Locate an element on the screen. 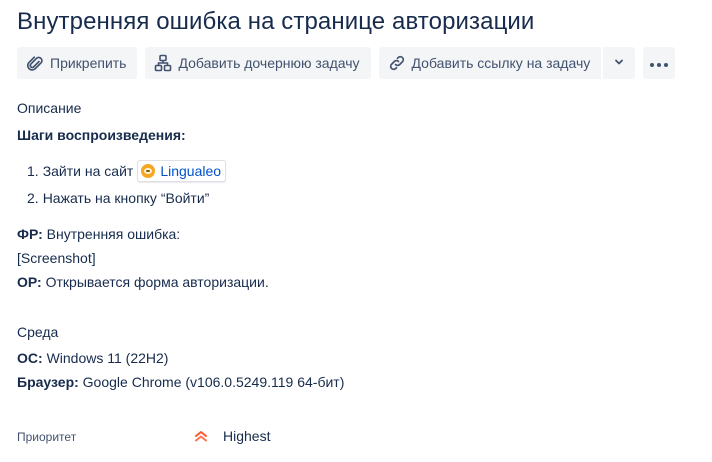 The width and height of the screenshot is (712, 462). priority-field: Highest is located at coordinates (231, 436).